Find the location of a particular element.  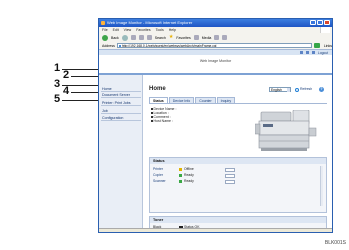

page-title: Home is located at coordinates (157, 89).